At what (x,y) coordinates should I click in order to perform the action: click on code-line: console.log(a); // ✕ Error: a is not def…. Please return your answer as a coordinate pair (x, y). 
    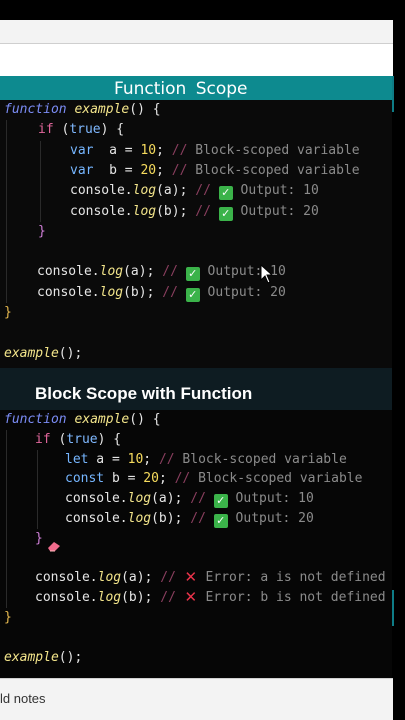
    Looking at the image, I should click on (210, 578).